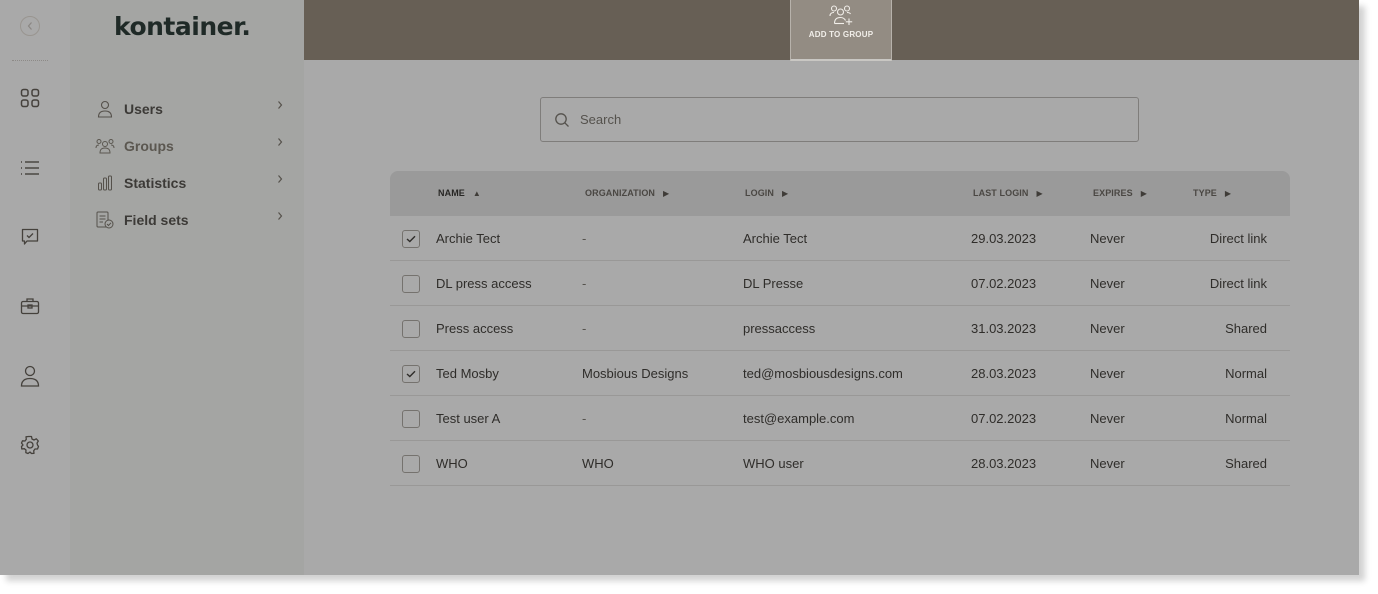 The height and width of the screenshot is (594, 1378). Describe the element at coordinates (562, 119) in the screenshot. I see `search-icon` at that location.